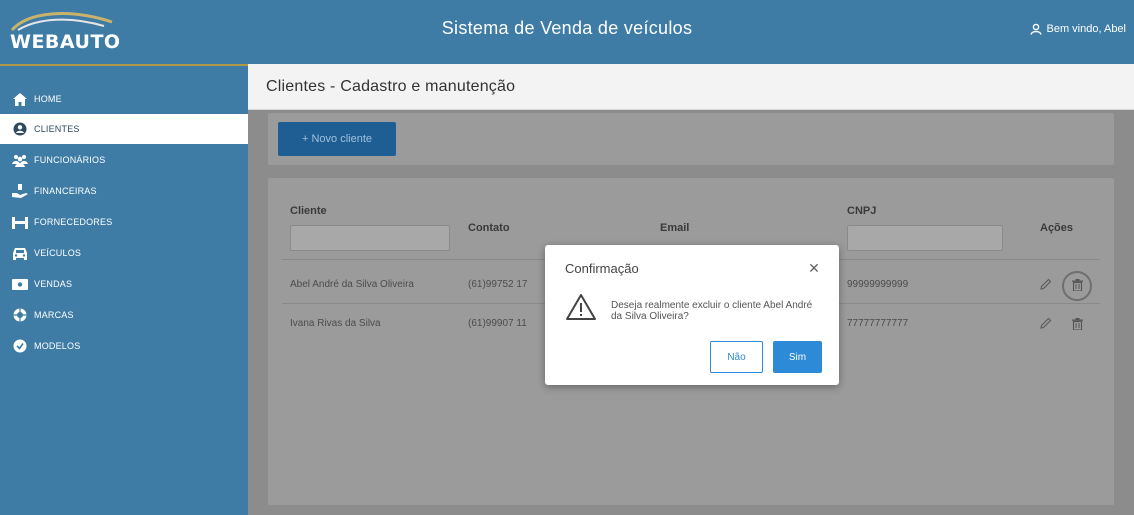 The height and width of the screenshot is (515, 1134). I want to click on sidebar-item-fornecedores: FORNECEDORES, so click(124, 222).